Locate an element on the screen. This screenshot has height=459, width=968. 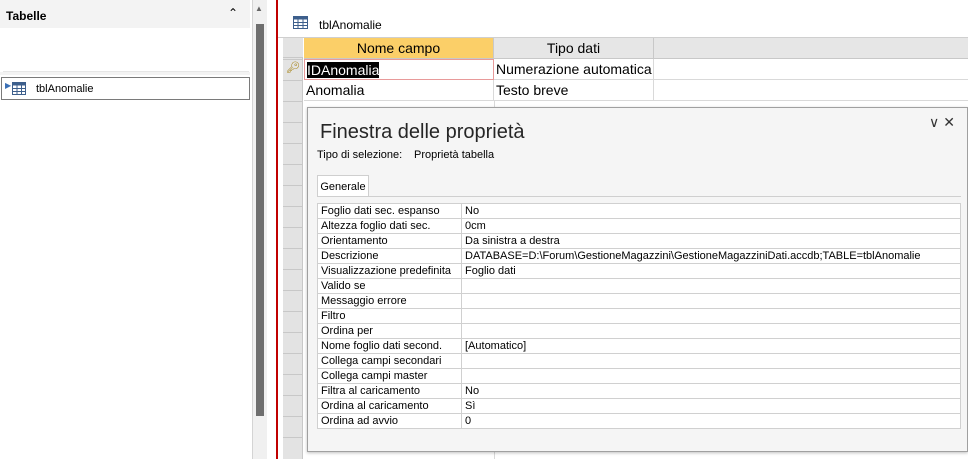
property-row: Ordina ad avvio 0 is located at coordinates (639, 421).